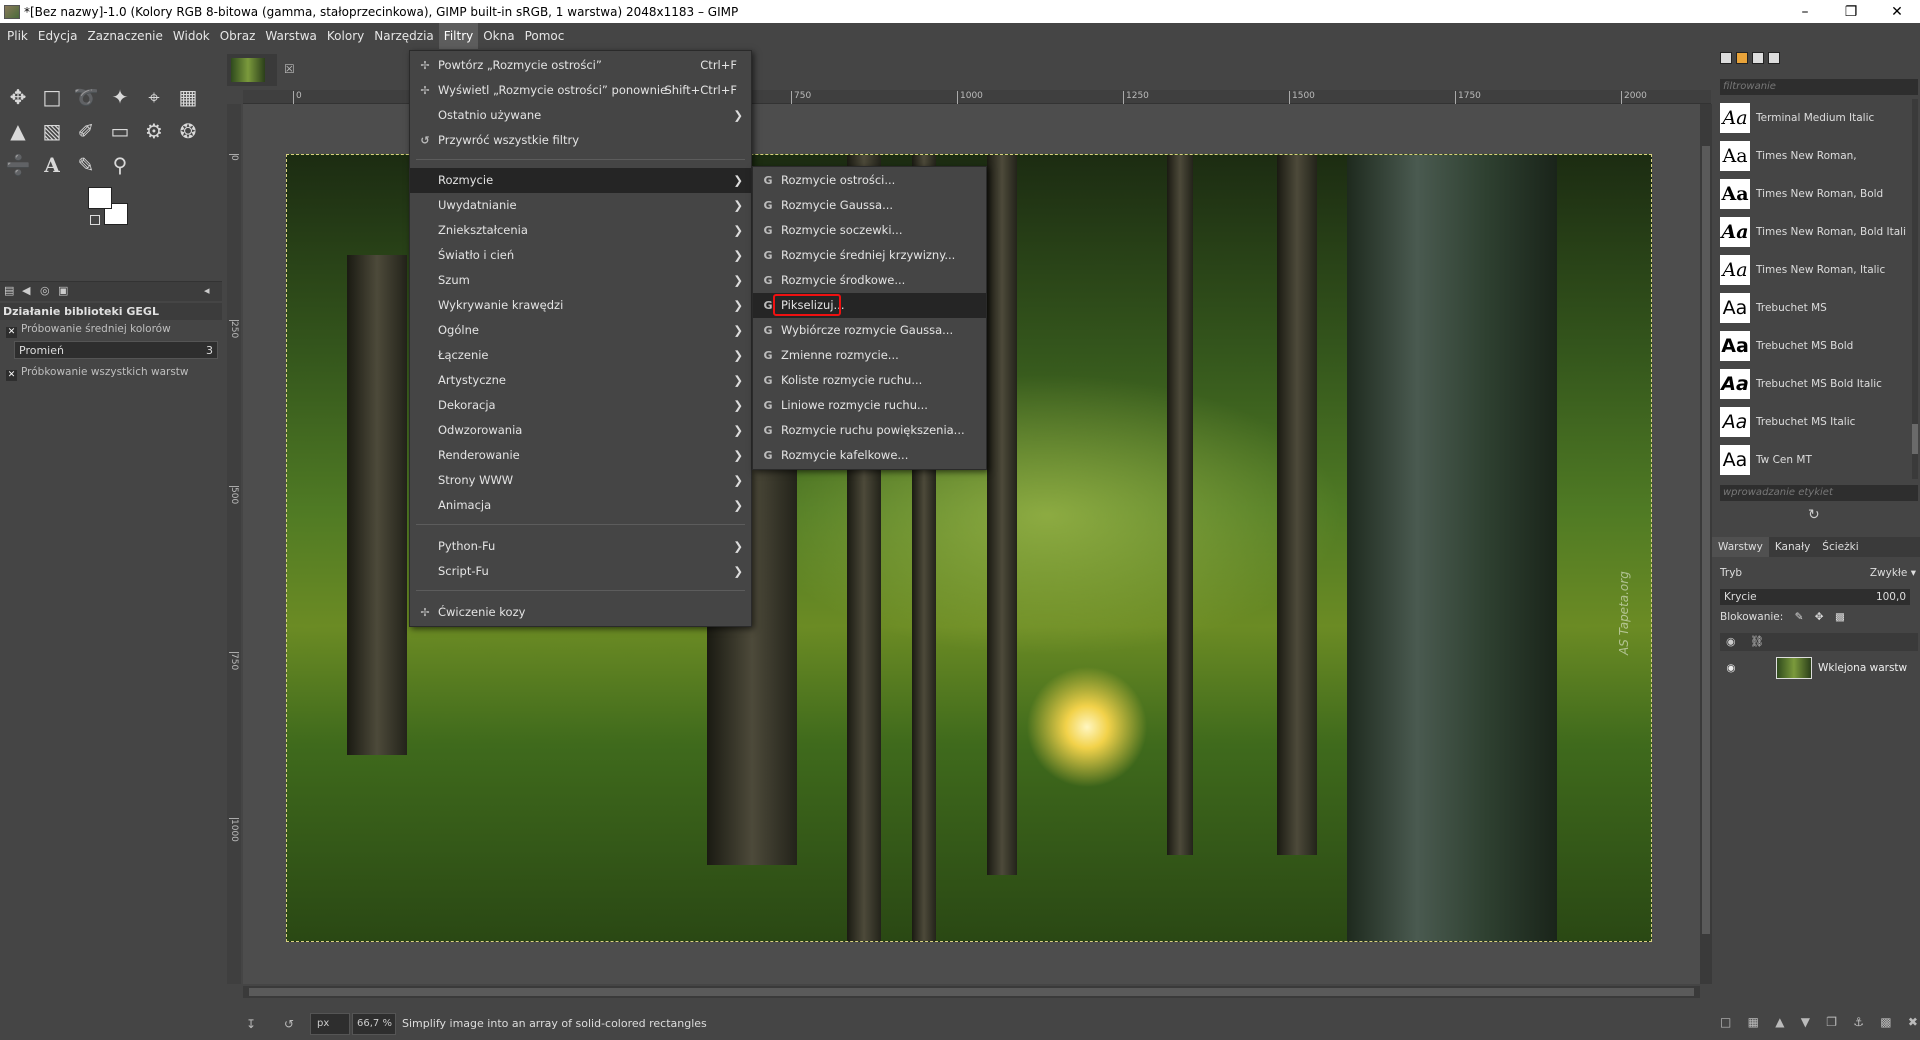 The height and width of the screenshot is (1040, 1920). I want to click on device-status-tab-icon: ◀, so click(30, 291).